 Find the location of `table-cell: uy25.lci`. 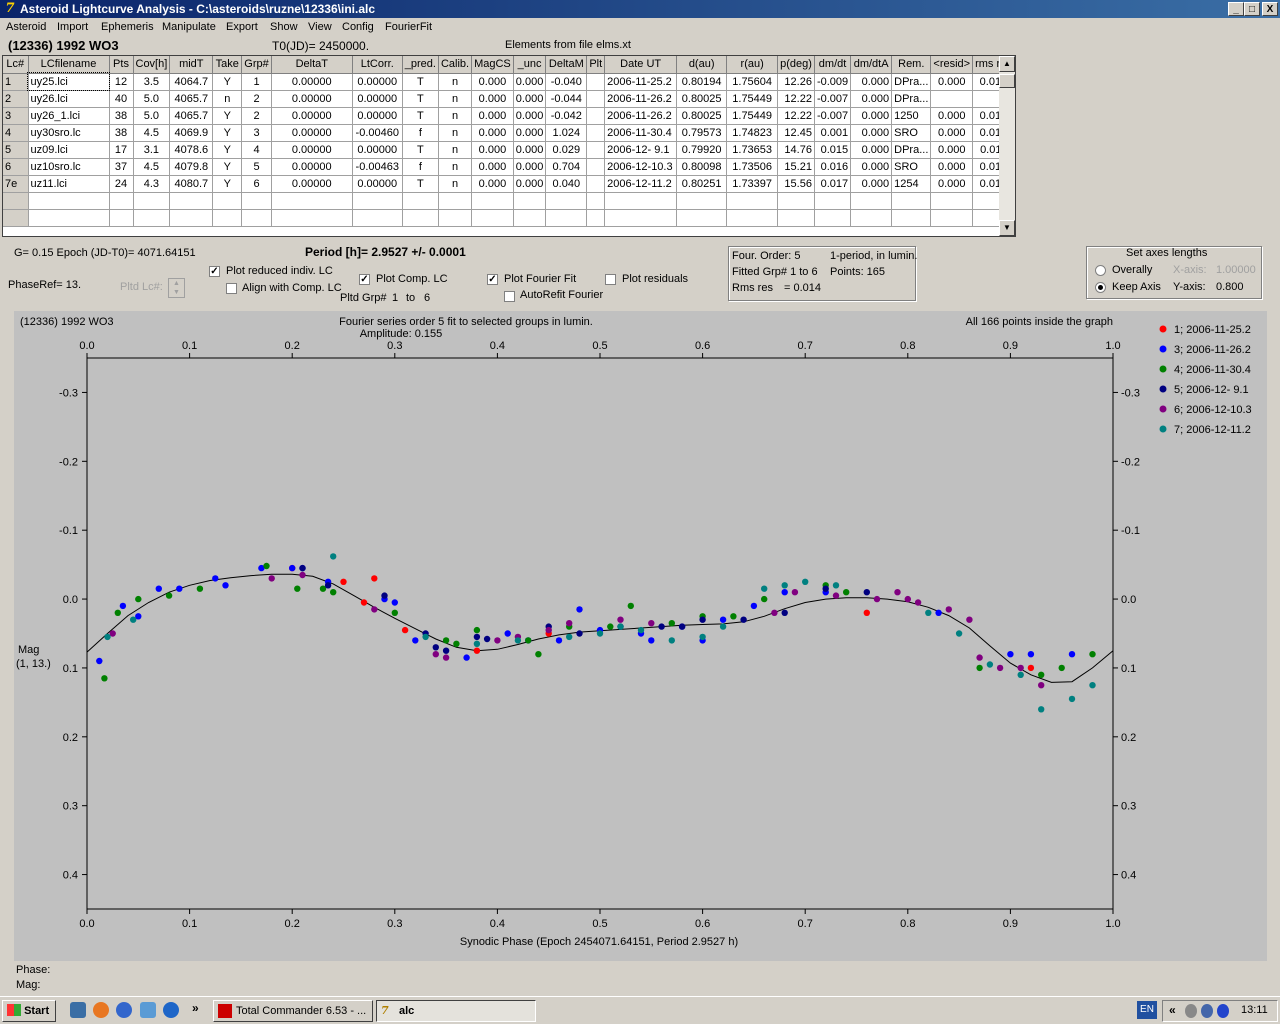

table-cell: uy25.lci is located at coordinates (68, 81).